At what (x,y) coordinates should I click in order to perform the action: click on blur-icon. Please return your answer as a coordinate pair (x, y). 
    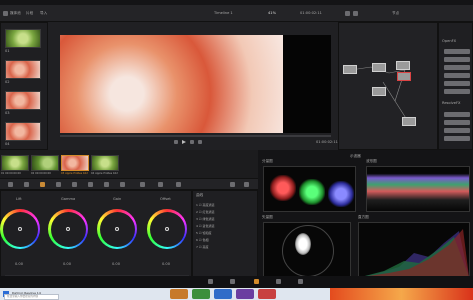
    Looking at the image, I should click on (122, 184).